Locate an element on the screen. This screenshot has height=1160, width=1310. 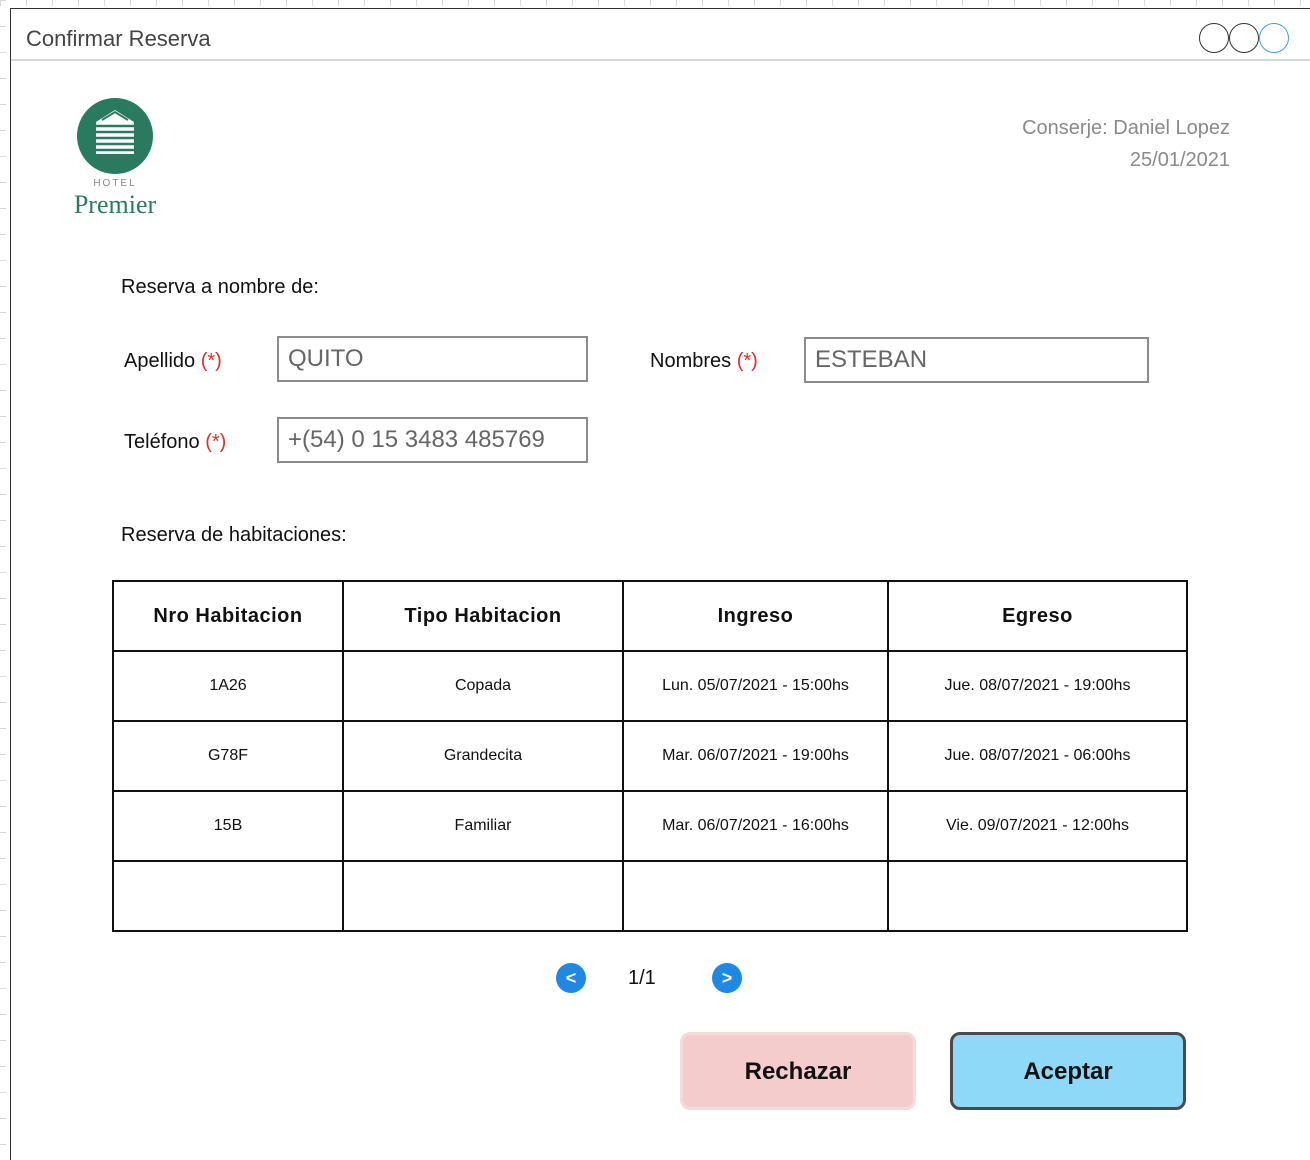
cell-ingreso: Mar. 06/07/2021 - 16:00hs is located at coordinates (755, 826).